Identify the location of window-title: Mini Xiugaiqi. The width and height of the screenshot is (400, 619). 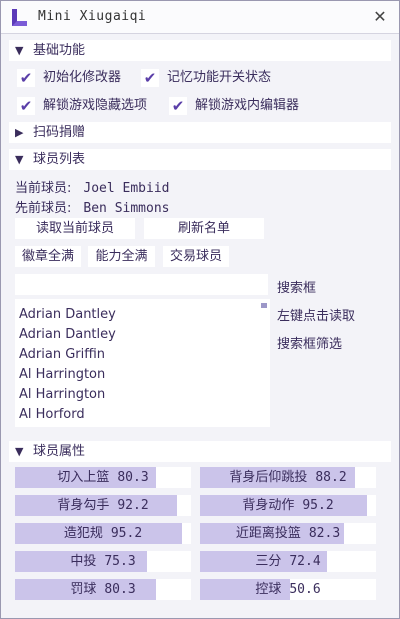
(92, 16).